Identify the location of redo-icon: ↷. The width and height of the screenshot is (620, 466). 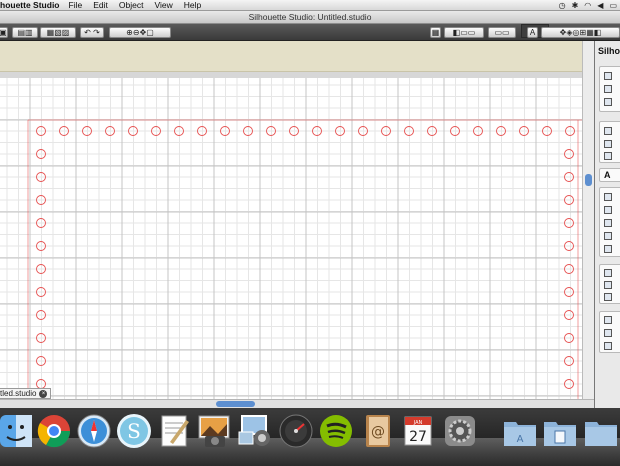
(96, 32).